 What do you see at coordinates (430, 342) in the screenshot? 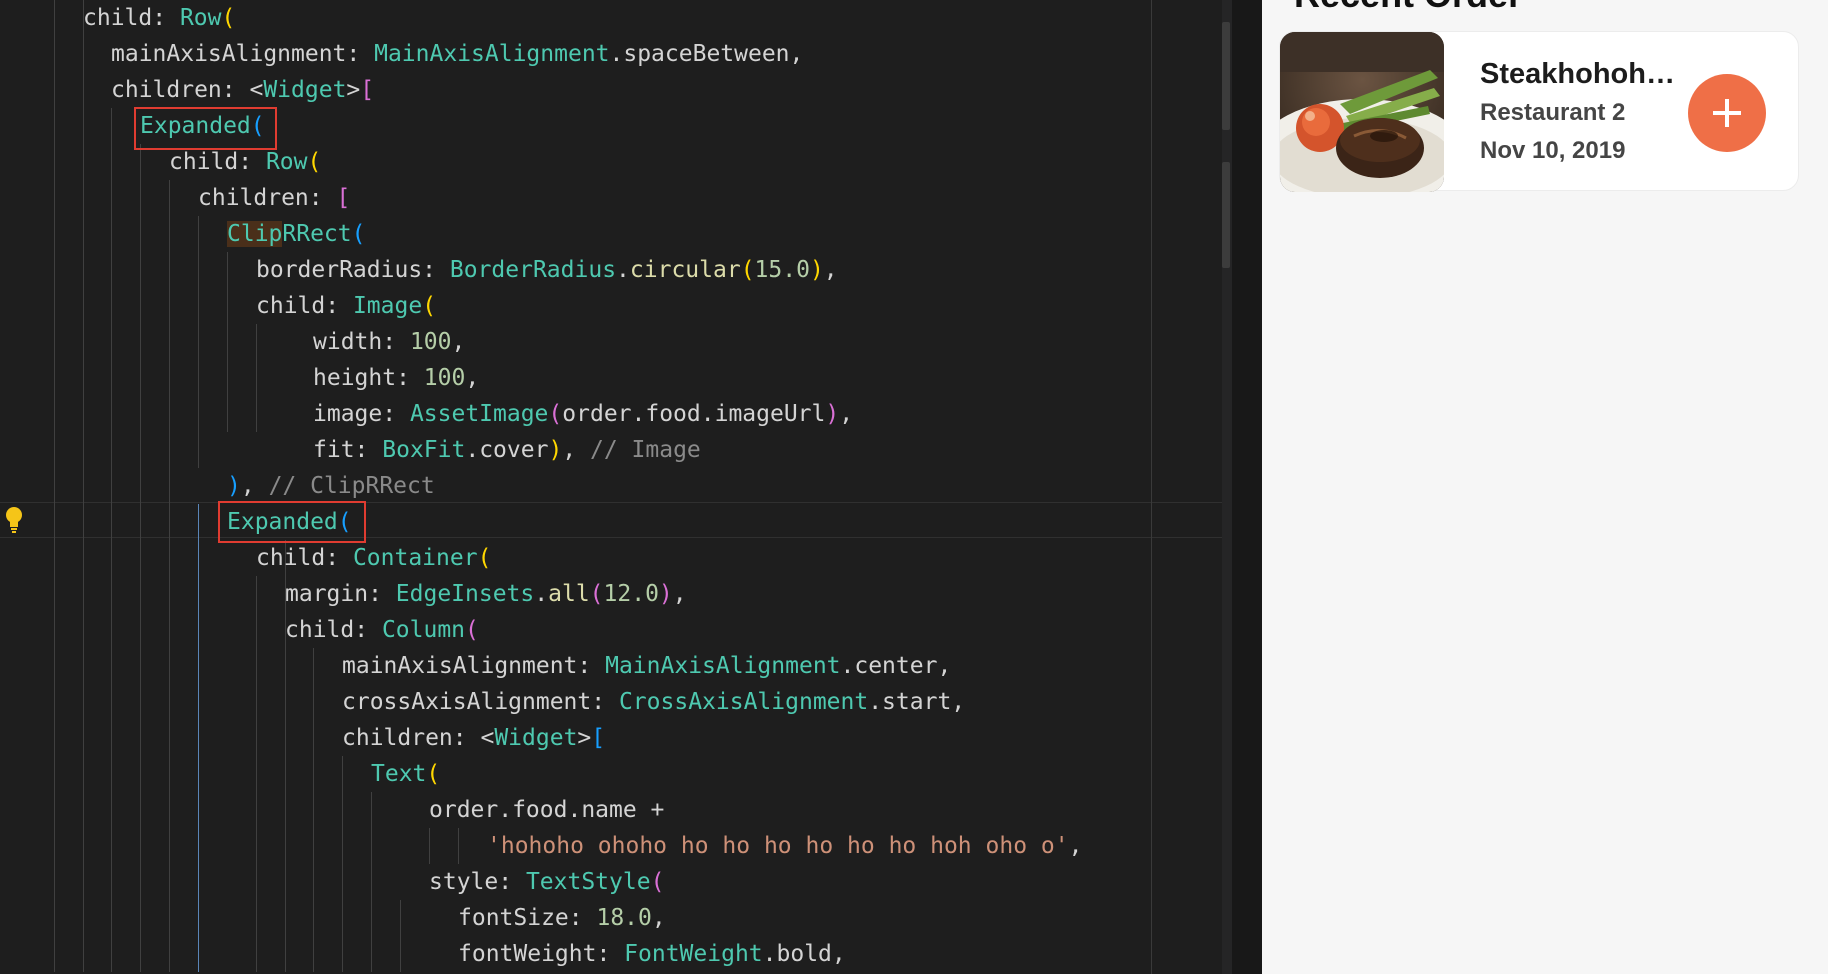
I see `code-token: 100` at bounding box center [430, 342].